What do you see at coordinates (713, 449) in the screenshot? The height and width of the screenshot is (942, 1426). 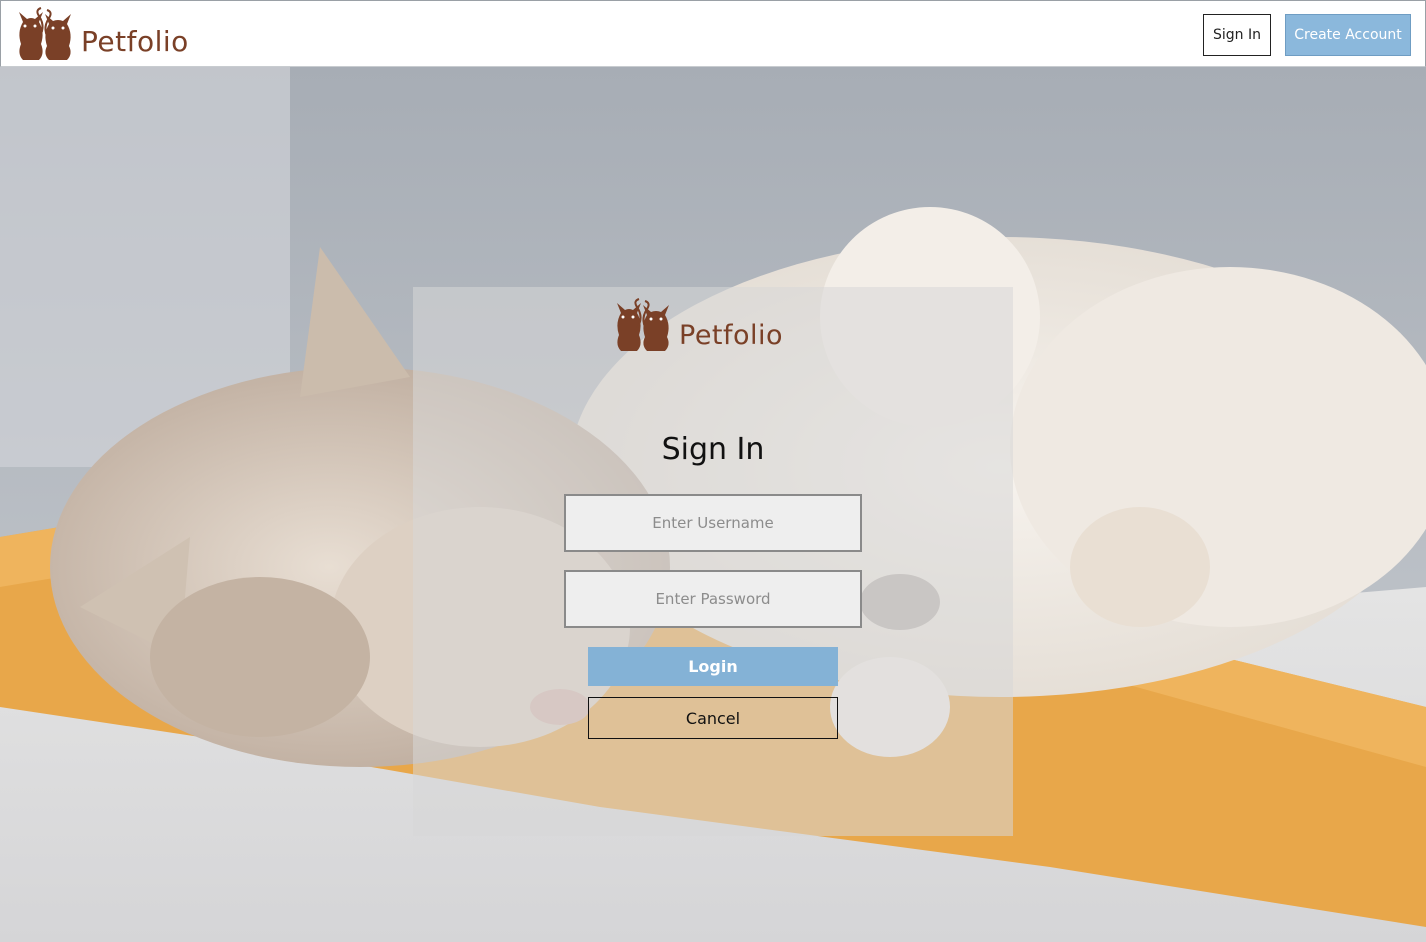 I see `login-title: Sign In` at bounding box center [713, 449].